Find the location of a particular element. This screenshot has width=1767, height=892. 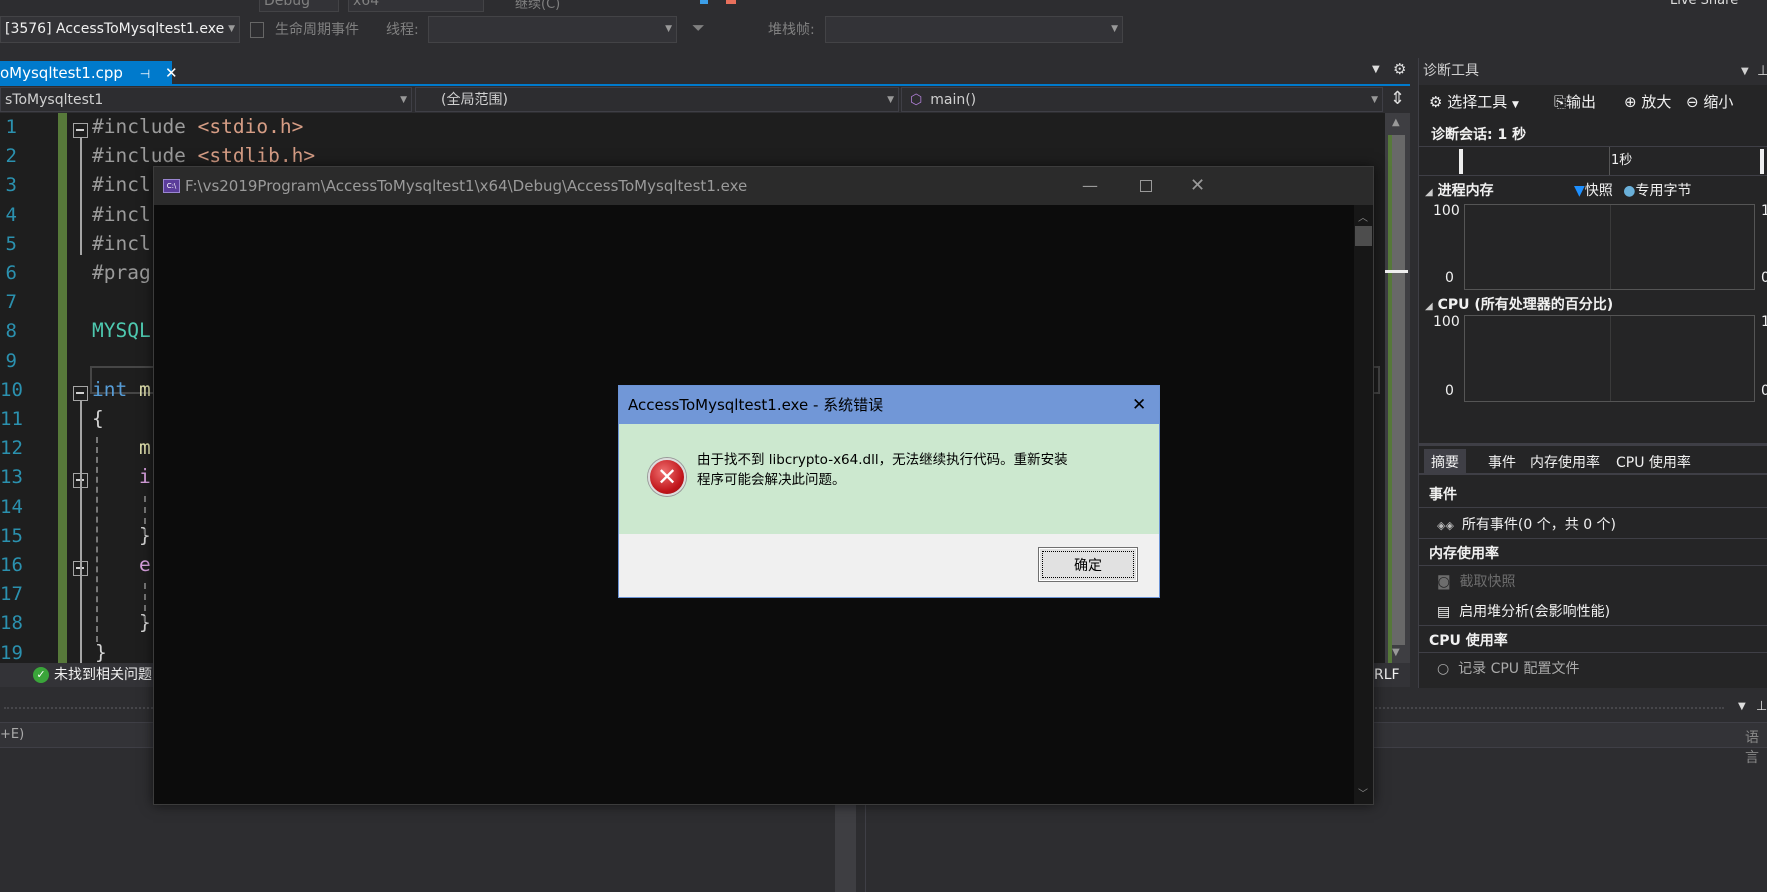

zoom-in-button: ⊕ 放大 is located at coordinates (1647, 102).